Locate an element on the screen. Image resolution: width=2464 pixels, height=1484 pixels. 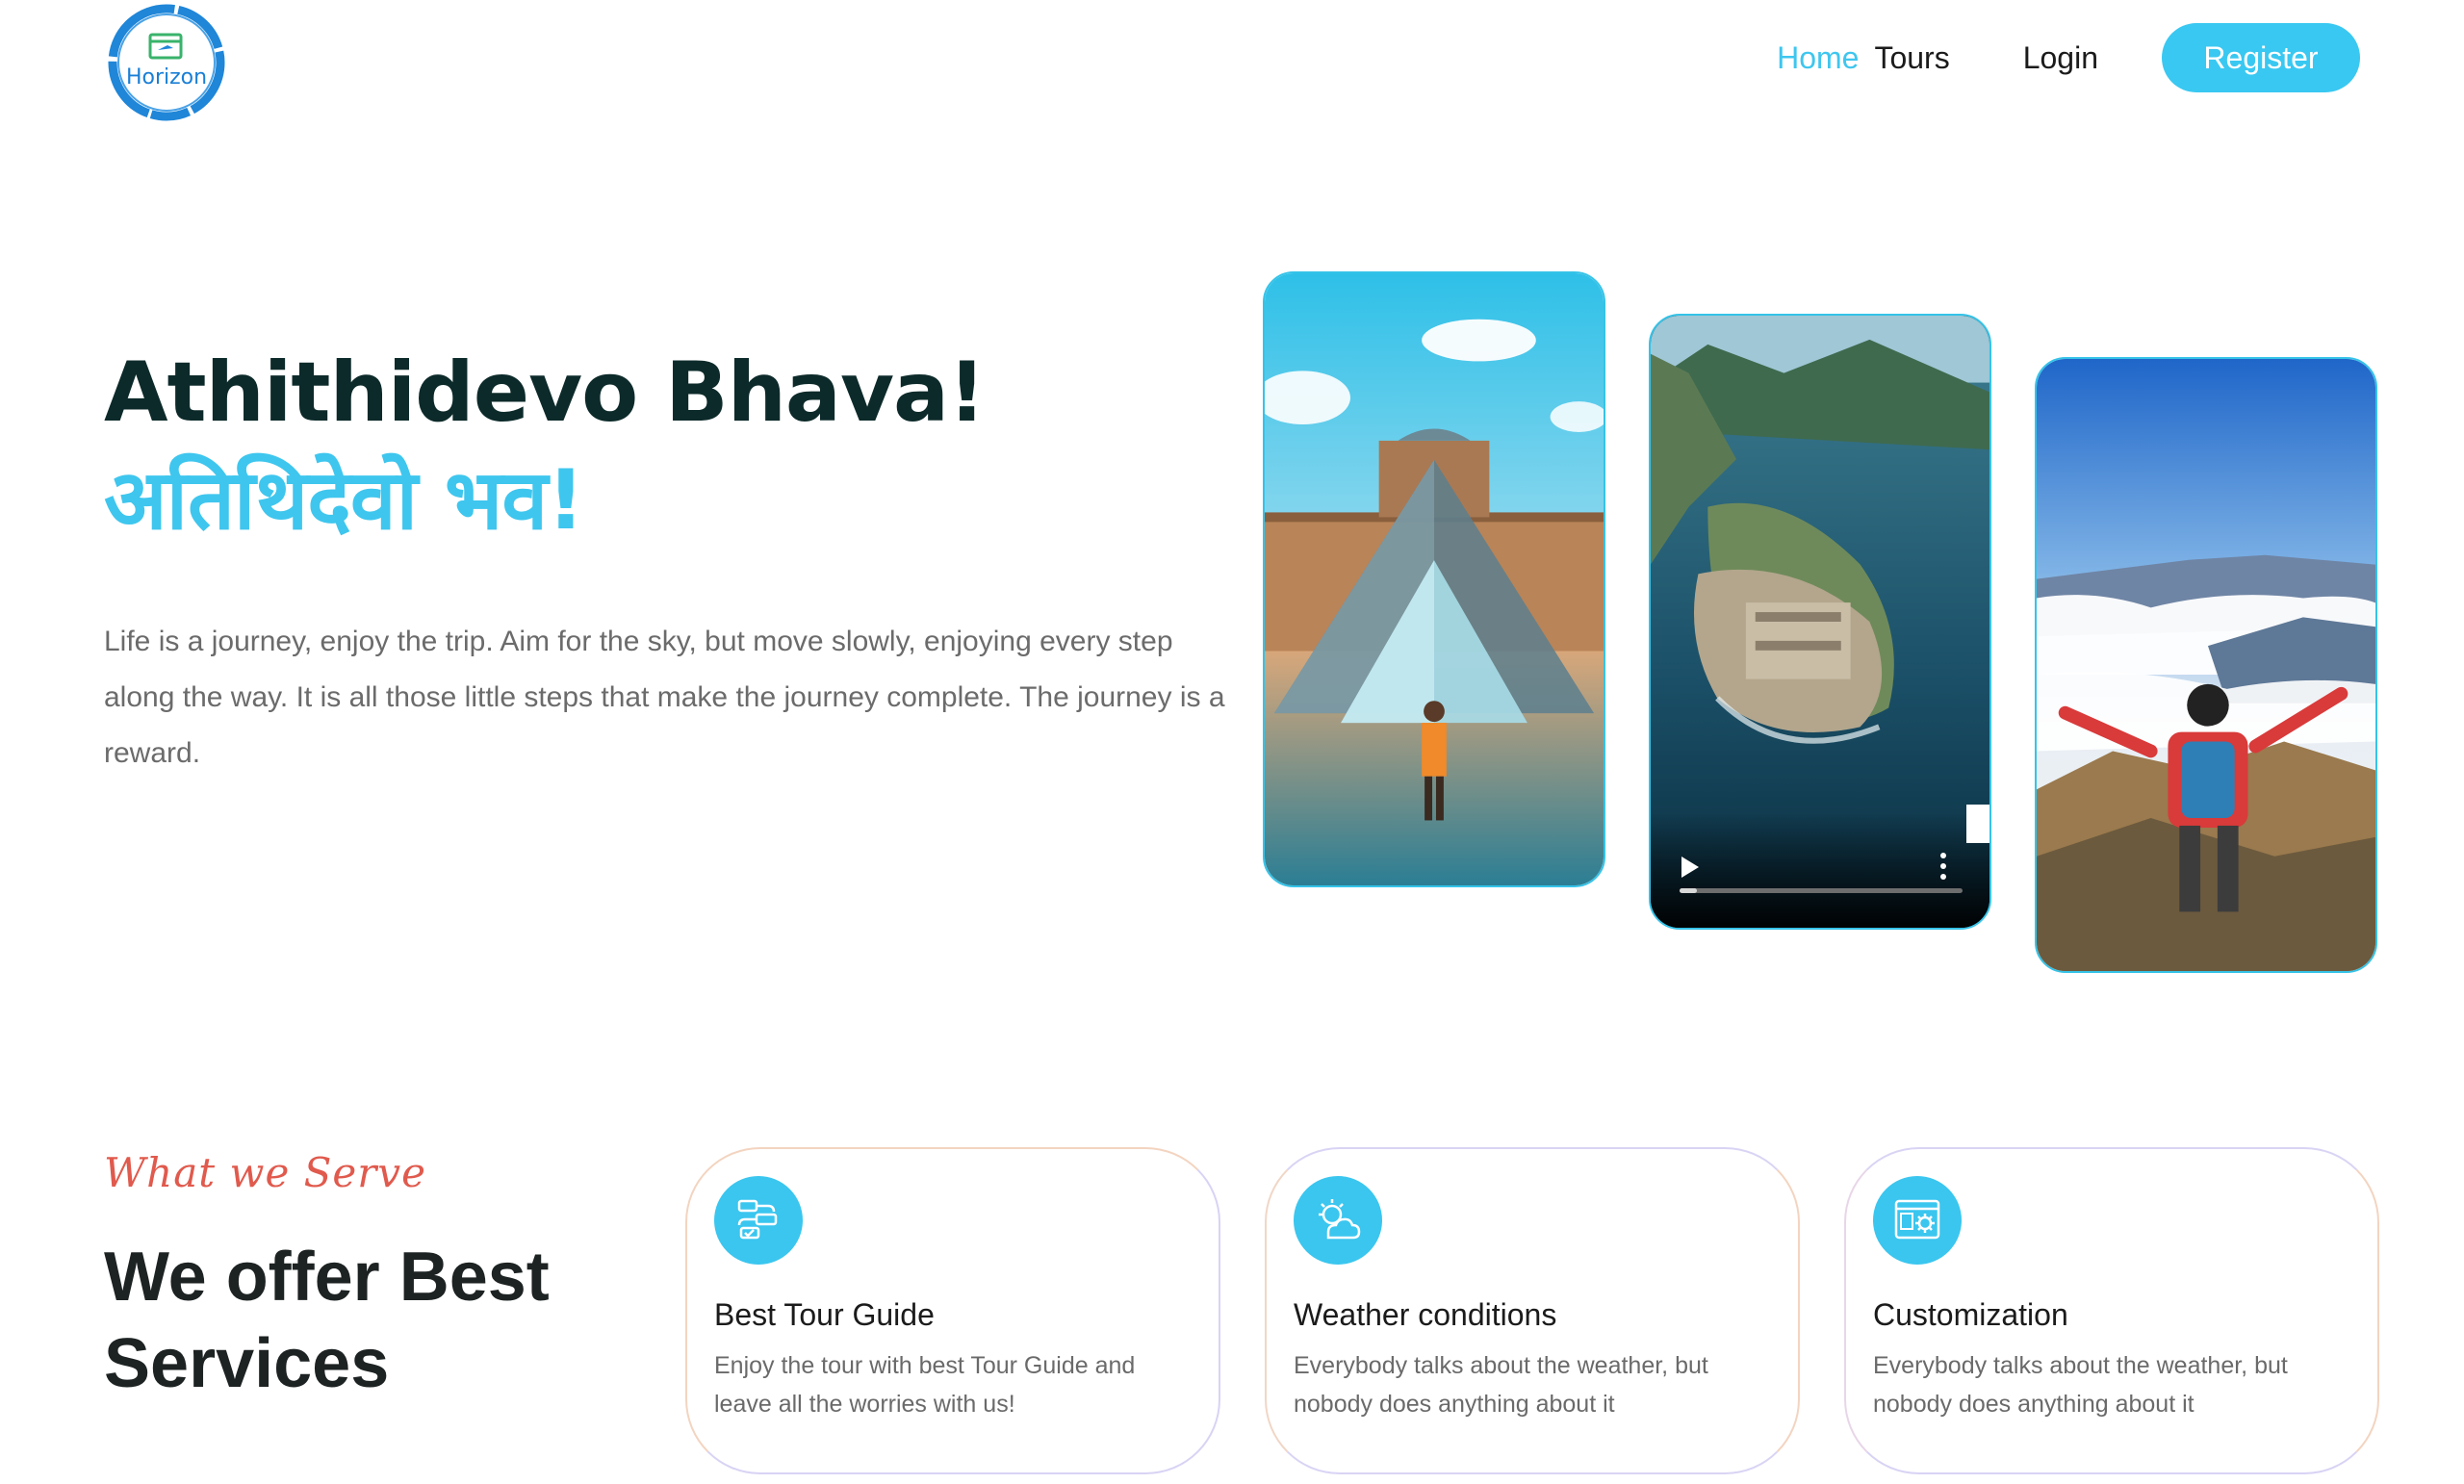
main-nav: Home Tours Login Register is located at coordinates (2068, 58).